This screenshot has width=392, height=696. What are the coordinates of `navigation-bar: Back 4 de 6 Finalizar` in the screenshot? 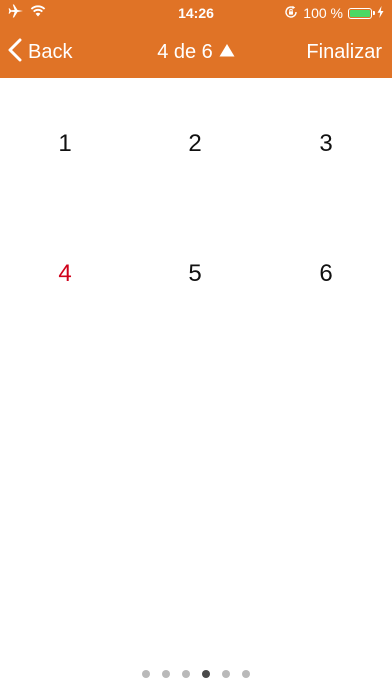 It's located at (196, 52).